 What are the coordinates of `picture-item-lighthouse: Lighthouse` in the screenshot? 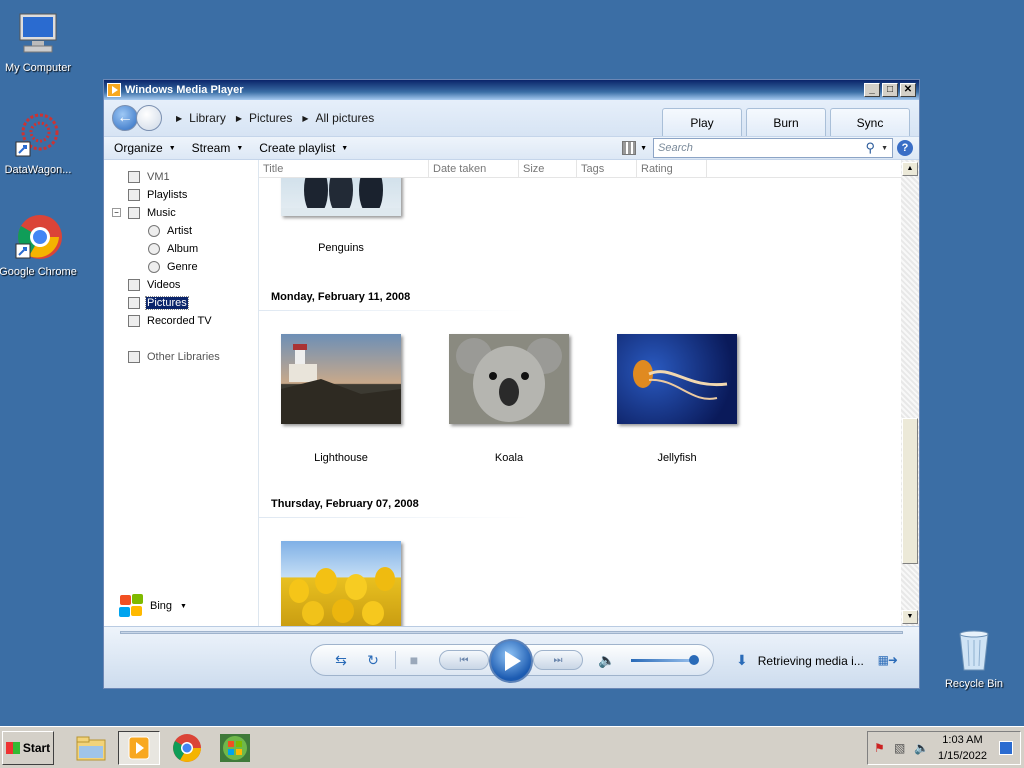 It's located at (341, 399).